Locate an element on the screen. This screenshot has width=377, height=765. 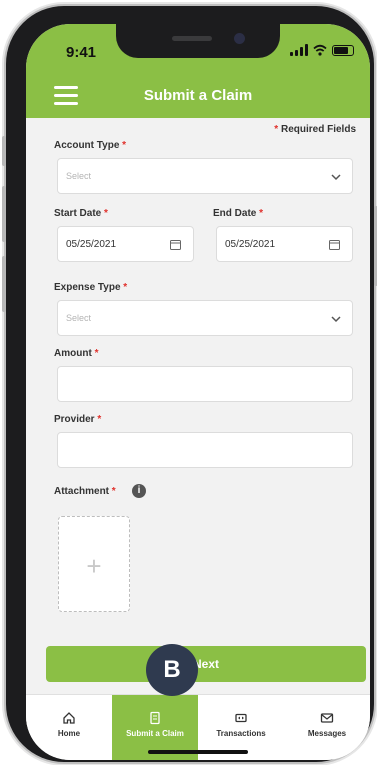
tab-label: Messages is located at coordinates (327, 733).